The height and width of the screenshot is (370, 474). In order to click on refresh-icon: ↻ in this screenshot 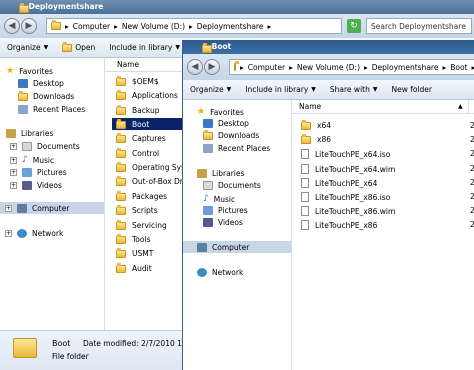, I will do `click(354, 26)`.